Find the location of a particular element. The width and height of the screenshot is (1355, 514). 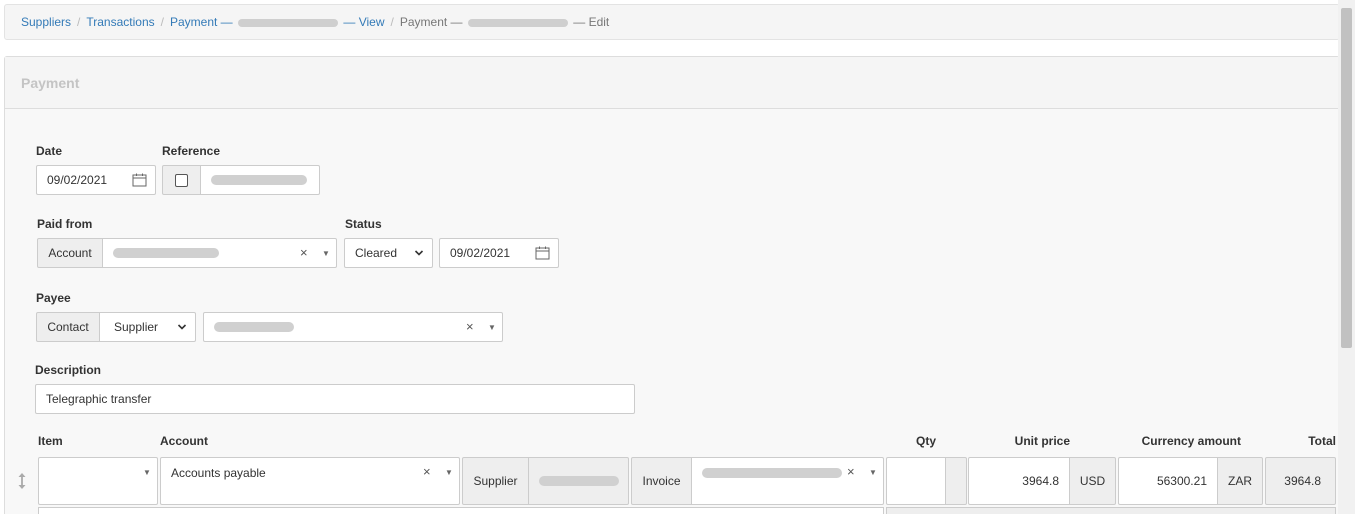

unit-price-value: 3964.8 is located at coordinates (1040, 481).